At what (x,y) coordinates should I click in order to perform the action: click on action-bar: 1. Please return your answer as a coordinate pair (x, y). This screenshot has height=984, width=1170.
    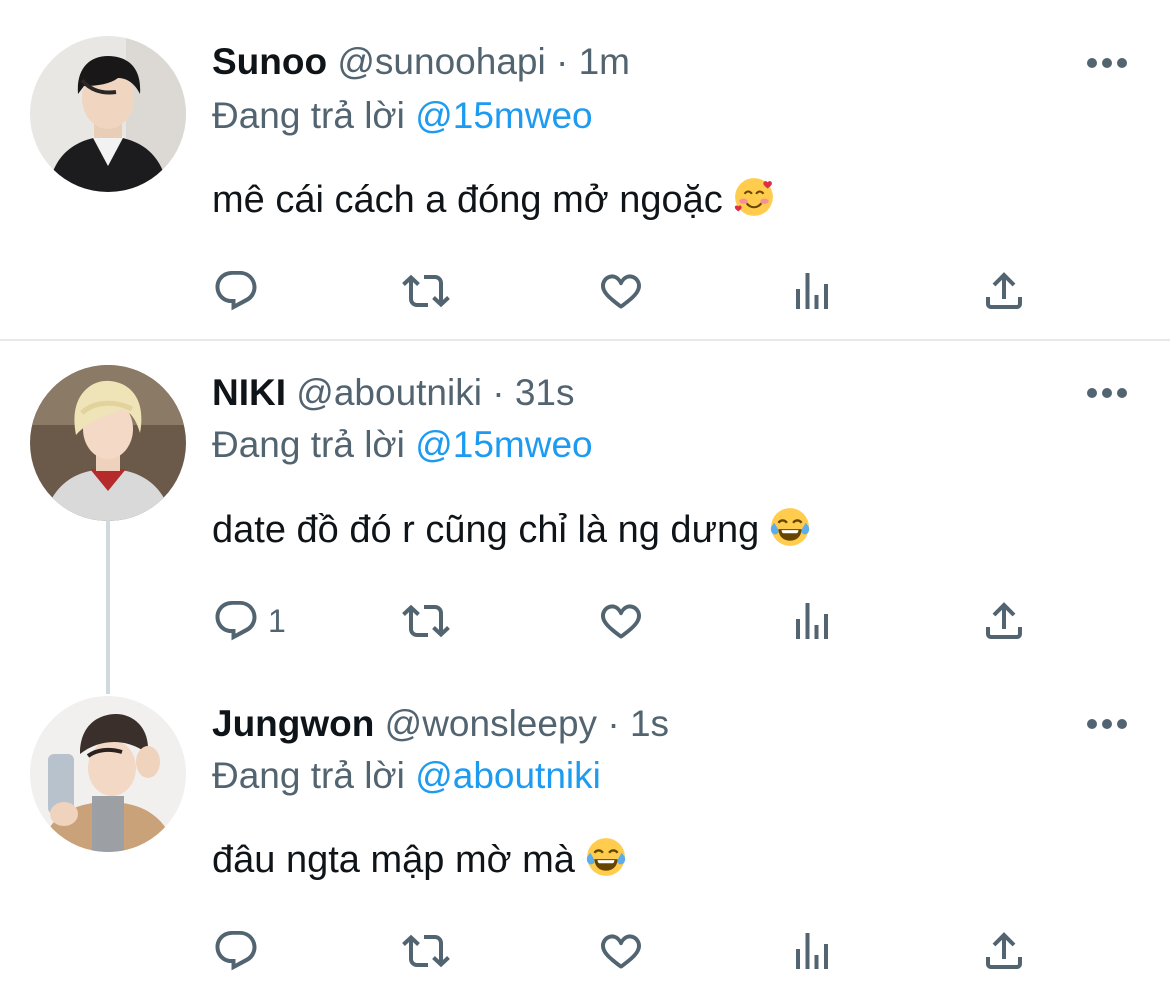
    Looking at the image, I should click on (627, 621).